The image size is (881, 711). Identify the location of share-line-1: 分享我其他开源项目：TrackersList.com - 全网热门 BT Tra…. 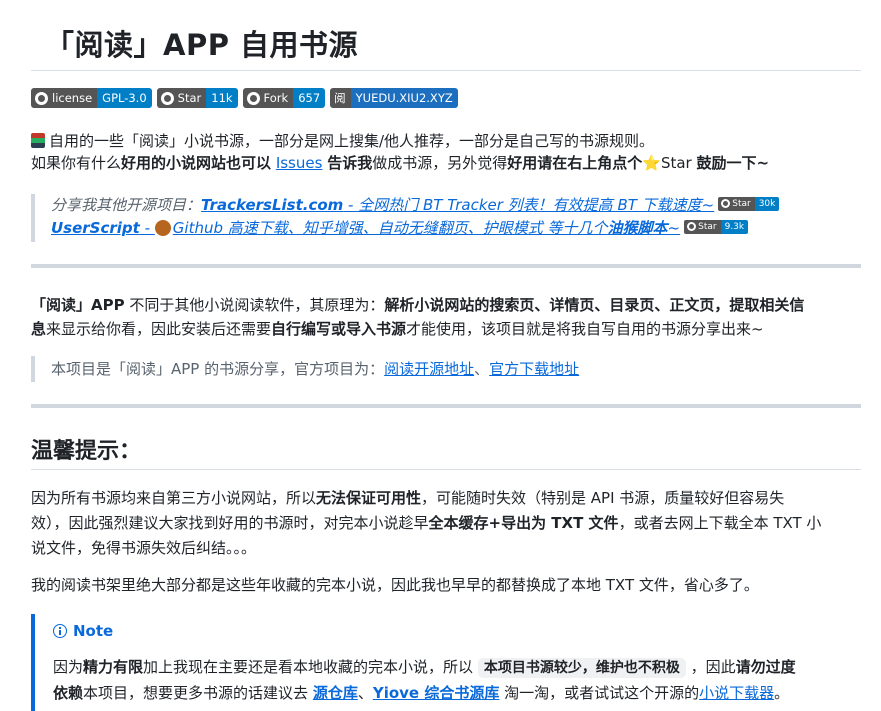
(415, 205).